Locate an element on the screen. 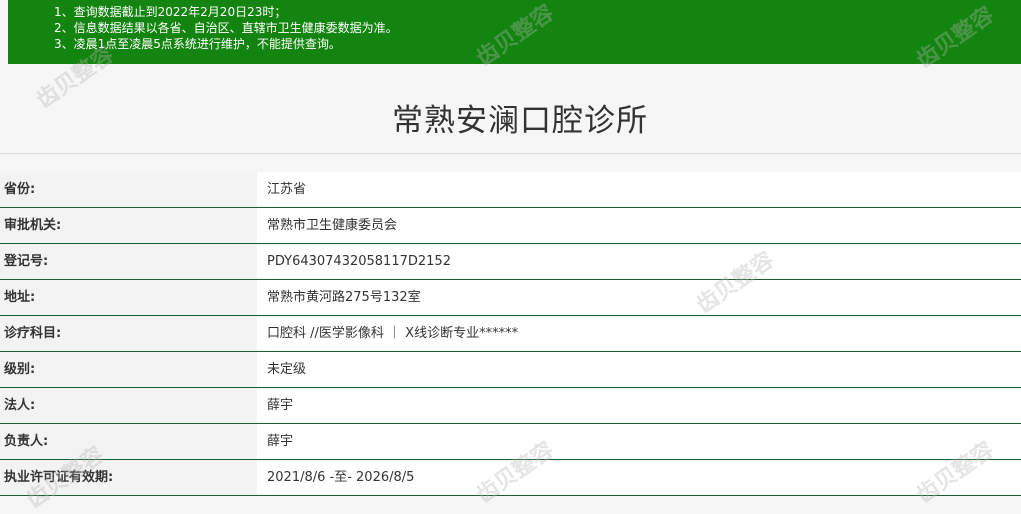 The width and height of the screenshot is (1021, 514). detail-label: 登记号: is located at coordinates (128, 261).